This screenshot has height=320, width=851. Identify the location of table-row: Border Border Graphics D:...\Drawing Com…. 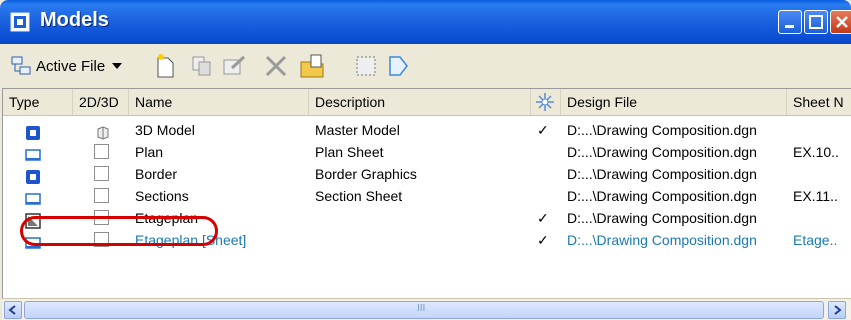
(427, 174).